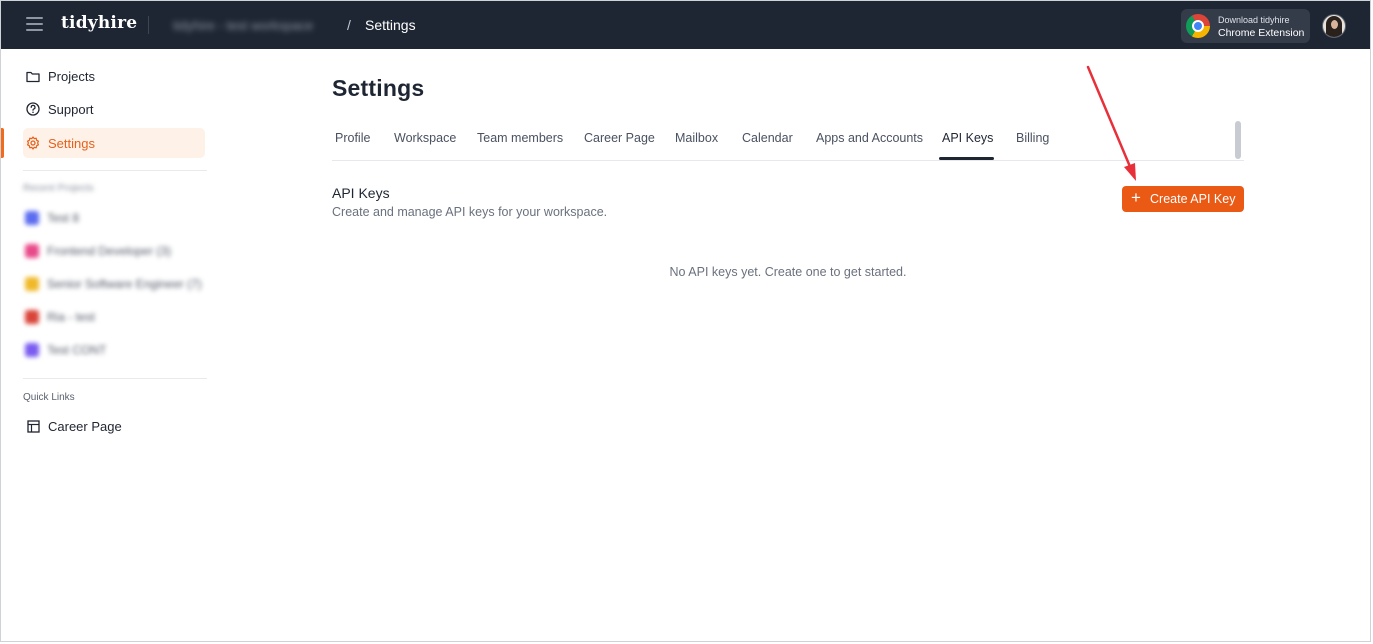  Describe the element at coordinates (361, 193) in the screenshot. I see `section-title: API Keys` at that location.